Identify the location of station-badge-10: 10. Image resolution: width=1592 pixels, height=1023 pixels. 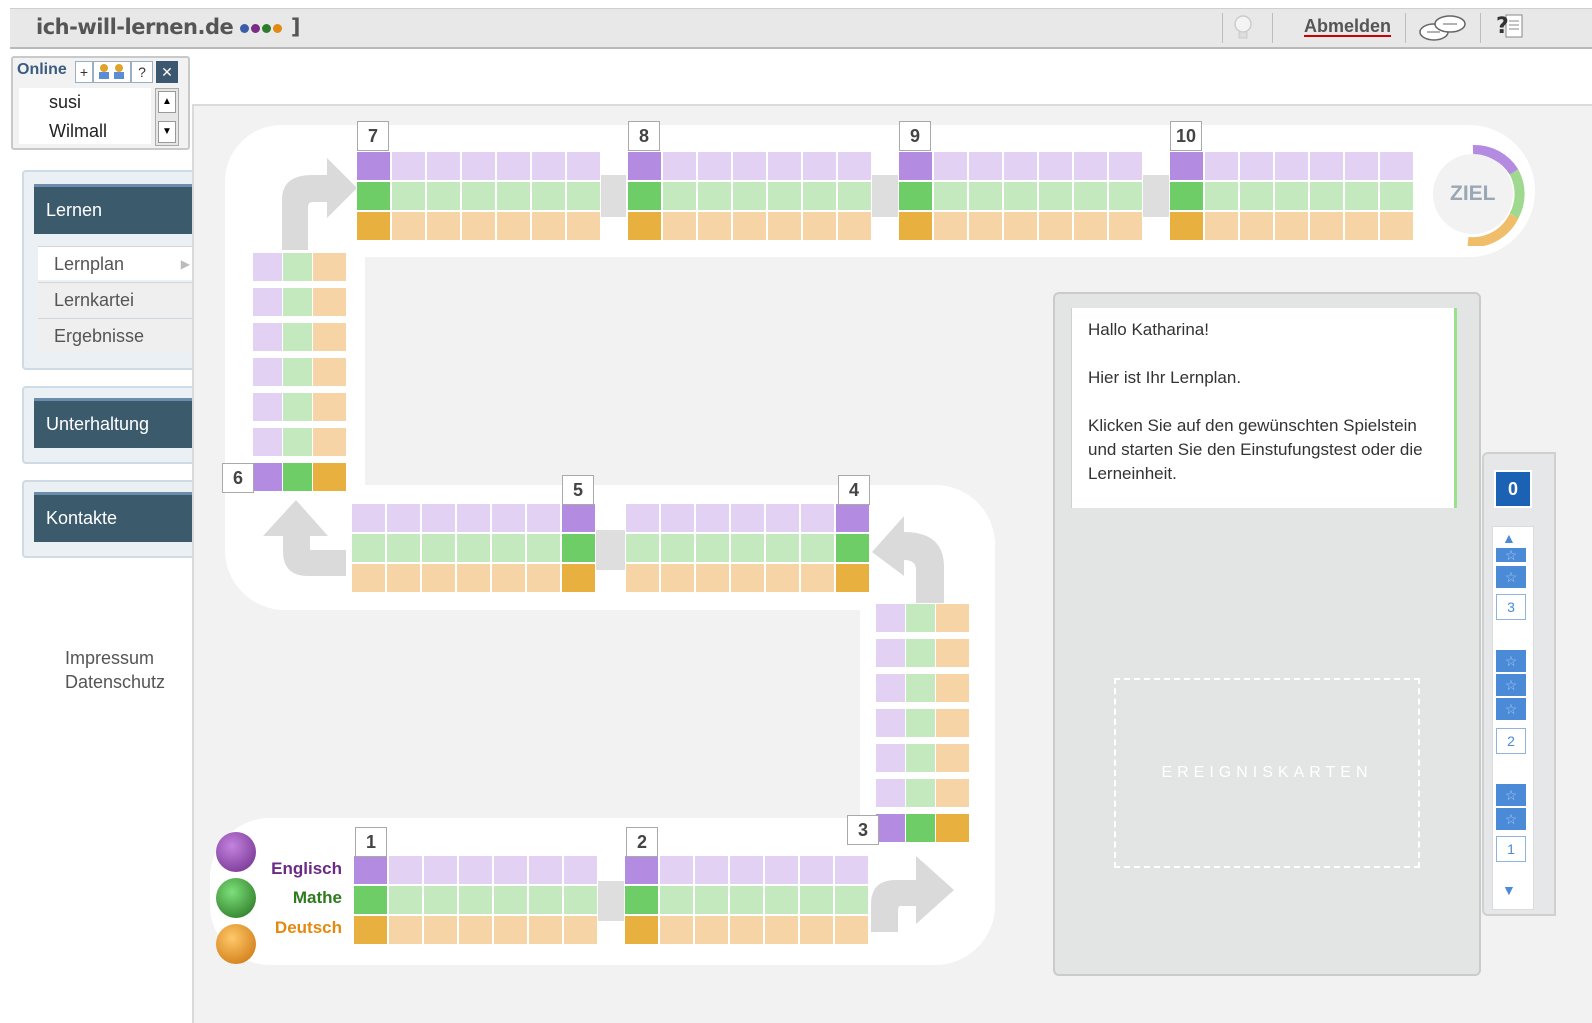
(1186, 136).